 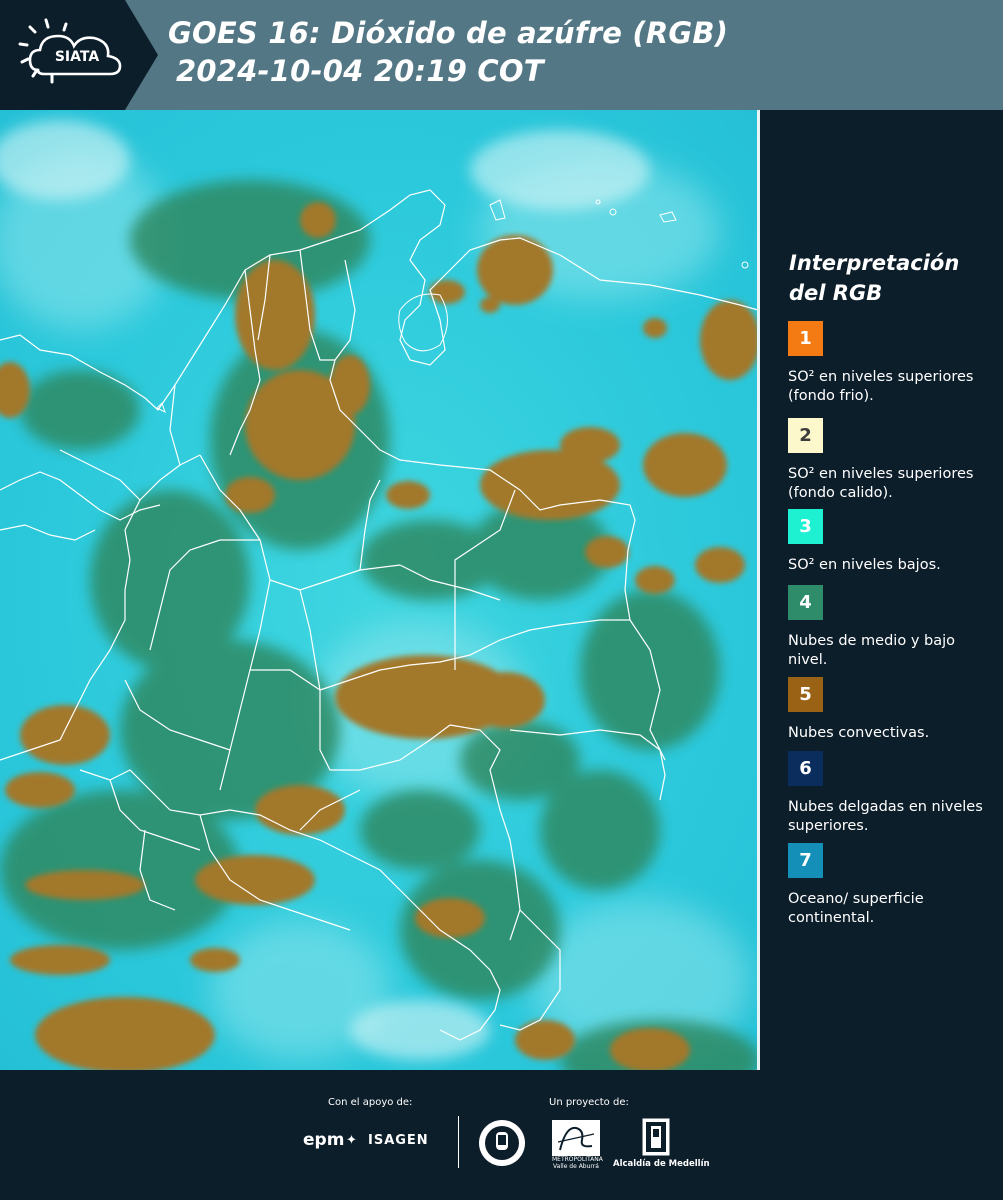 I want to click on area-line-2: Valle de Aburrá, so click(x=576, y=1166).